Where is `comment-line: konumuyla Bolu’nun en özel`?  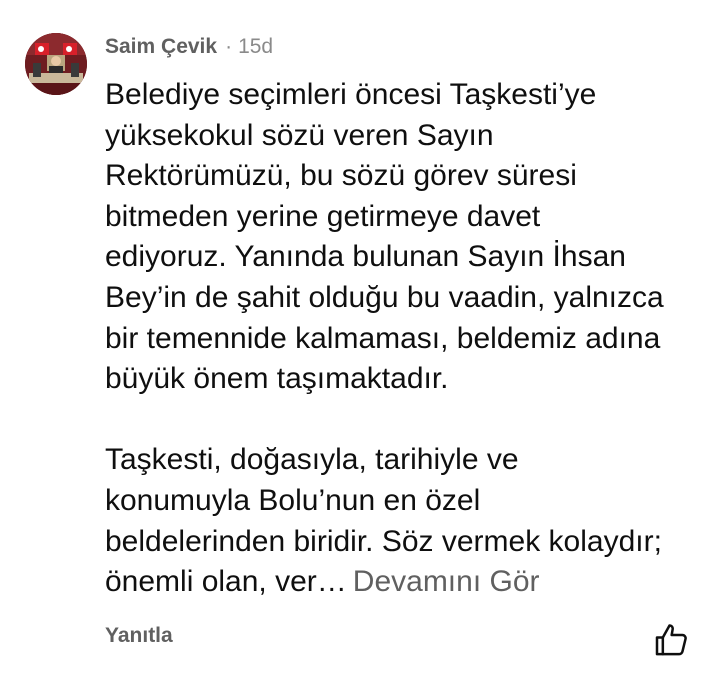
comment-line: konumuyla Bolu’nun en özel is located at coordinates (293, 500).